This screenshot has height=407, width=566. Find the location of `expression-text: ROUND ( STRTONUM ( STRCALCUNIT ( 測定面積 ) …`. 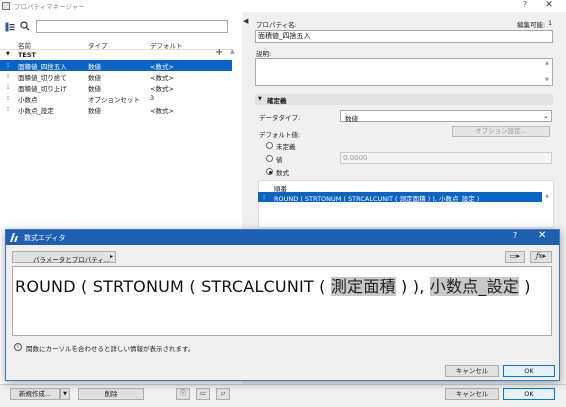

expression-text: ROUND ( STRTONUM ( STRCALCUNIT ( 測定面積 ) … is located at coordinates (377, 199).